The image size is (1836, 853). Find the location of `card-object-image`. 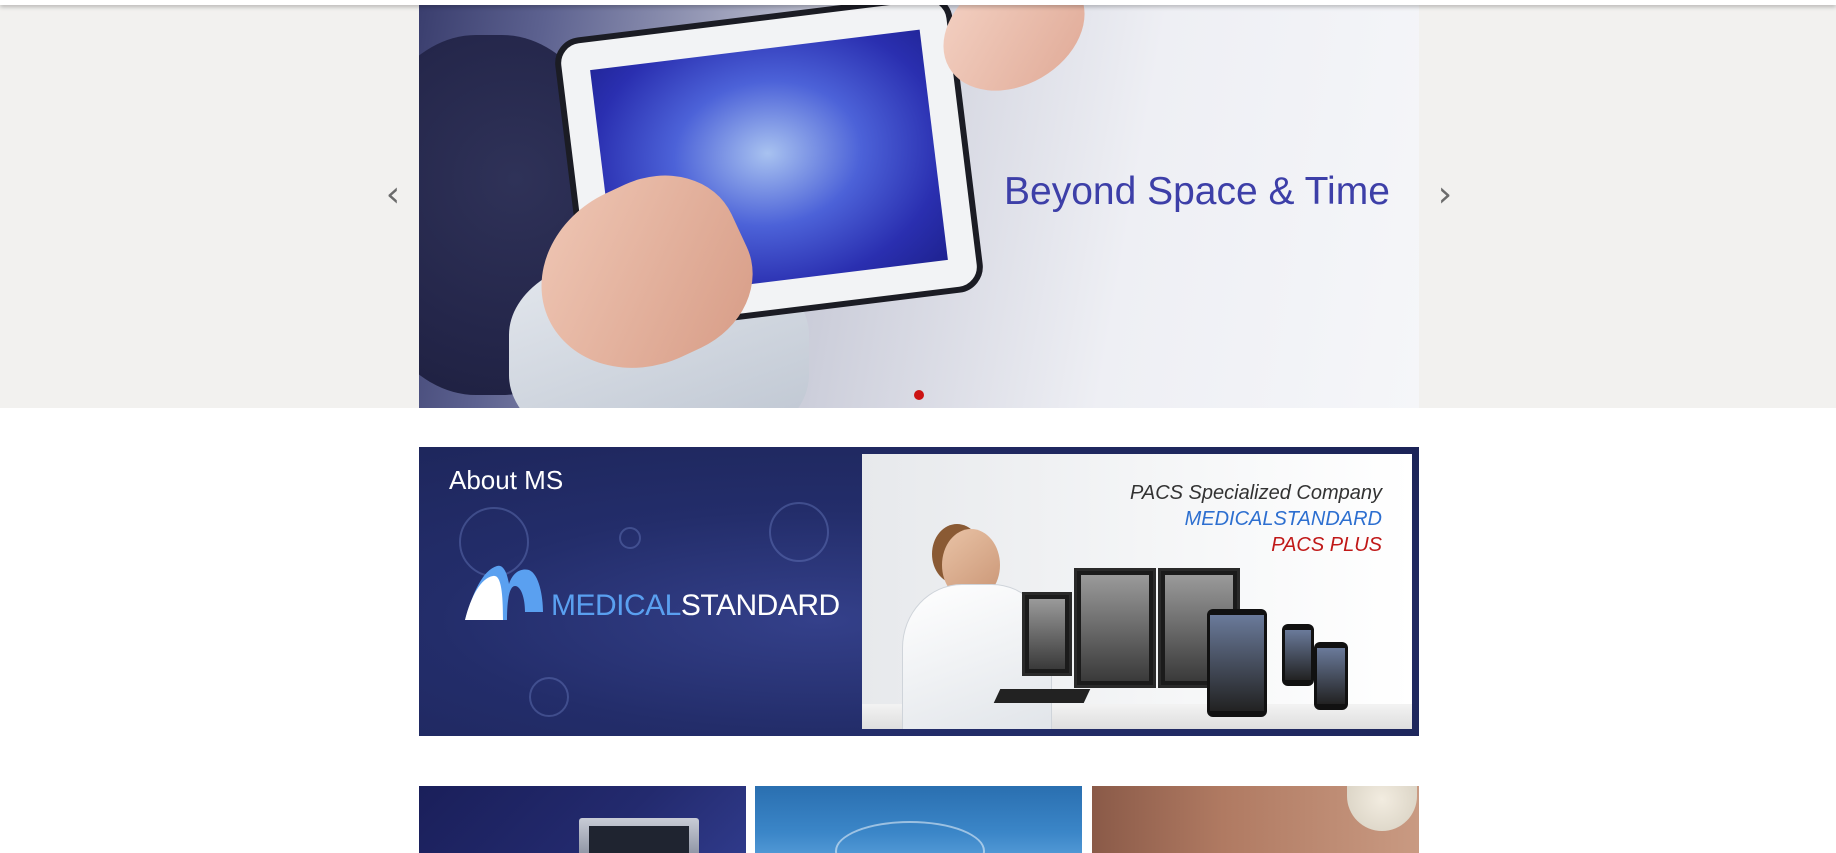

card-object-image is located at coordinates (1382, 808).